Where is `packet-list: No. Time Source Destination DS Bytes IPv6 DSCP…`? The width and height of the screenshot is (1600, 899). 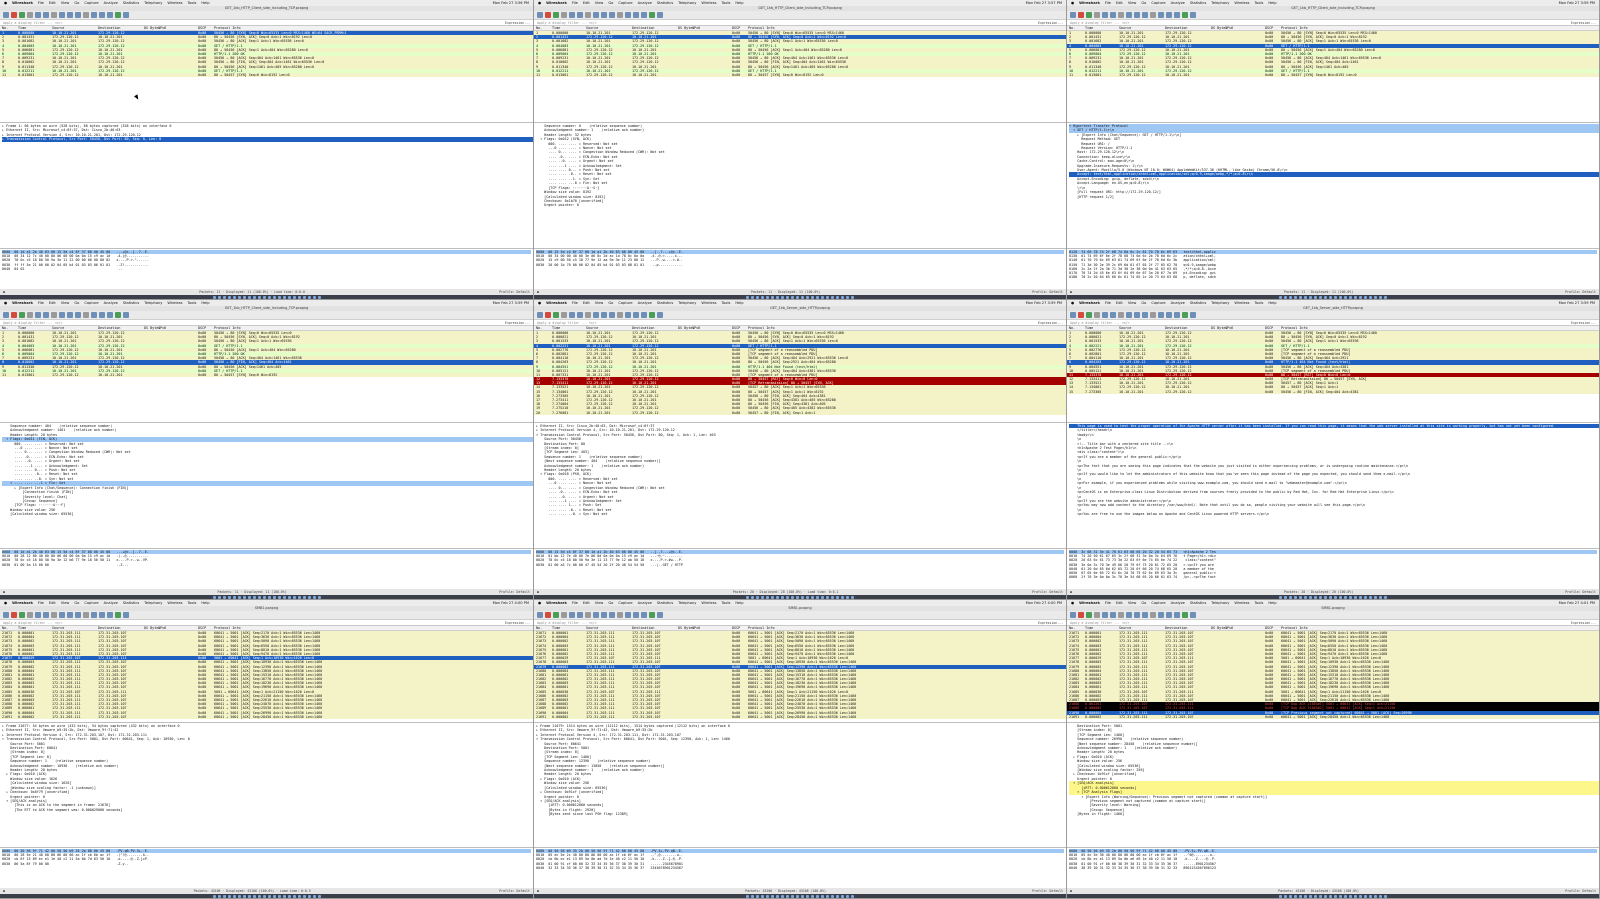 packet-list: No. Time Source Destination DS Bytes IPv6 DSCP… is located at coordinates (266, 674).